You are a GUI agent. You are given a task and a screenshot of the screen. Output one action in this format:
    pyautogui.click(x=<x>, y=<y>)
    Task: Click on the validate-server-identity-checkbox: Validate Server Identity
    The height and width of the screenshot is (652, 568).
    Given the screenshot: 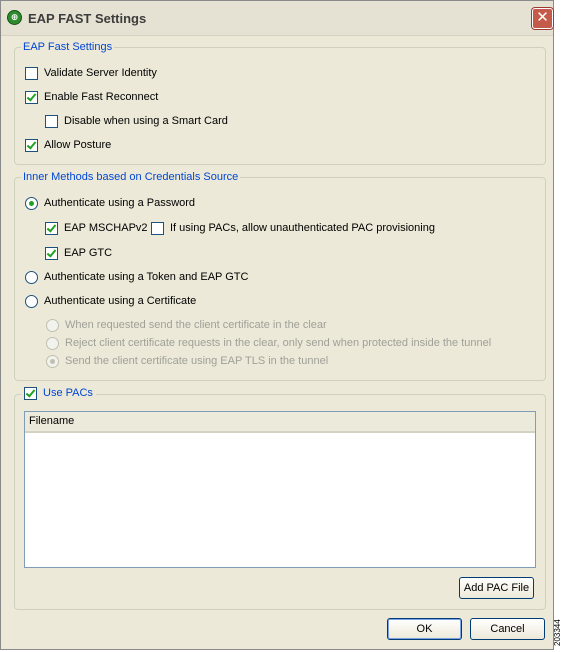 What is the action you would take?
    pyautogui.click(x=91, y=74)
    